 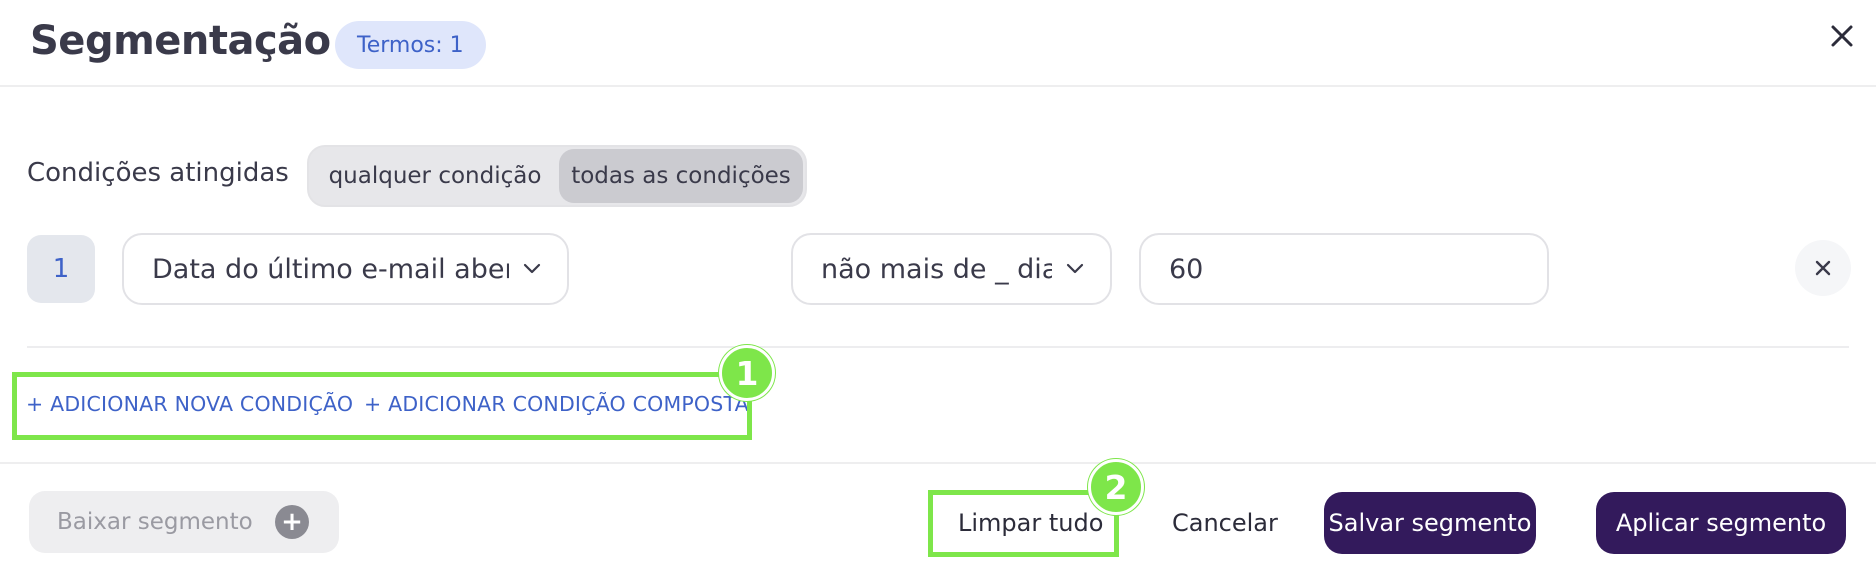 What do you see at coordinates (330, 269) in the screenshot?
I see `field-select-value: Data do último e-mail aberto` at bounding box center [330, 269].